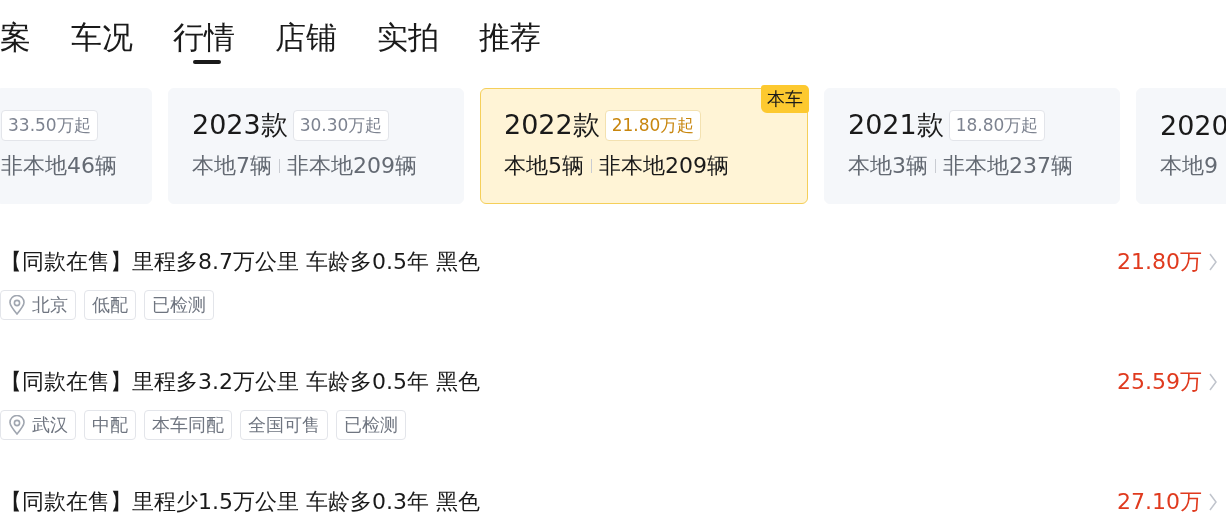 The width and height of the screenshot is (1226, 518). What do you see at coordinates (204, 40) in the screenshot?
I see `tab: 行情` at bounding box center [204, 40].